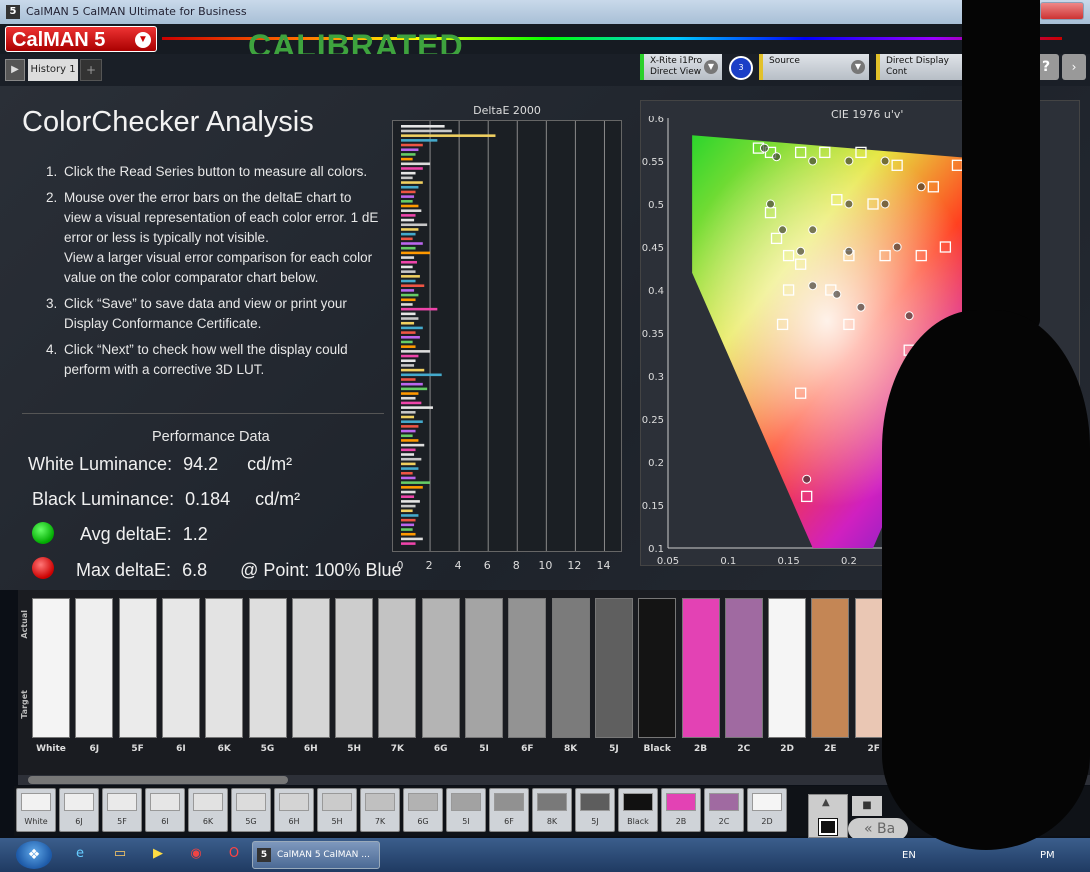 Image resolution: width=1090 pixels, height=872 pixels. What do you see at coordinates (681, 810) in the screenshot?
I see `thumbnail-item: 2B` at bounding box center [681, 810].